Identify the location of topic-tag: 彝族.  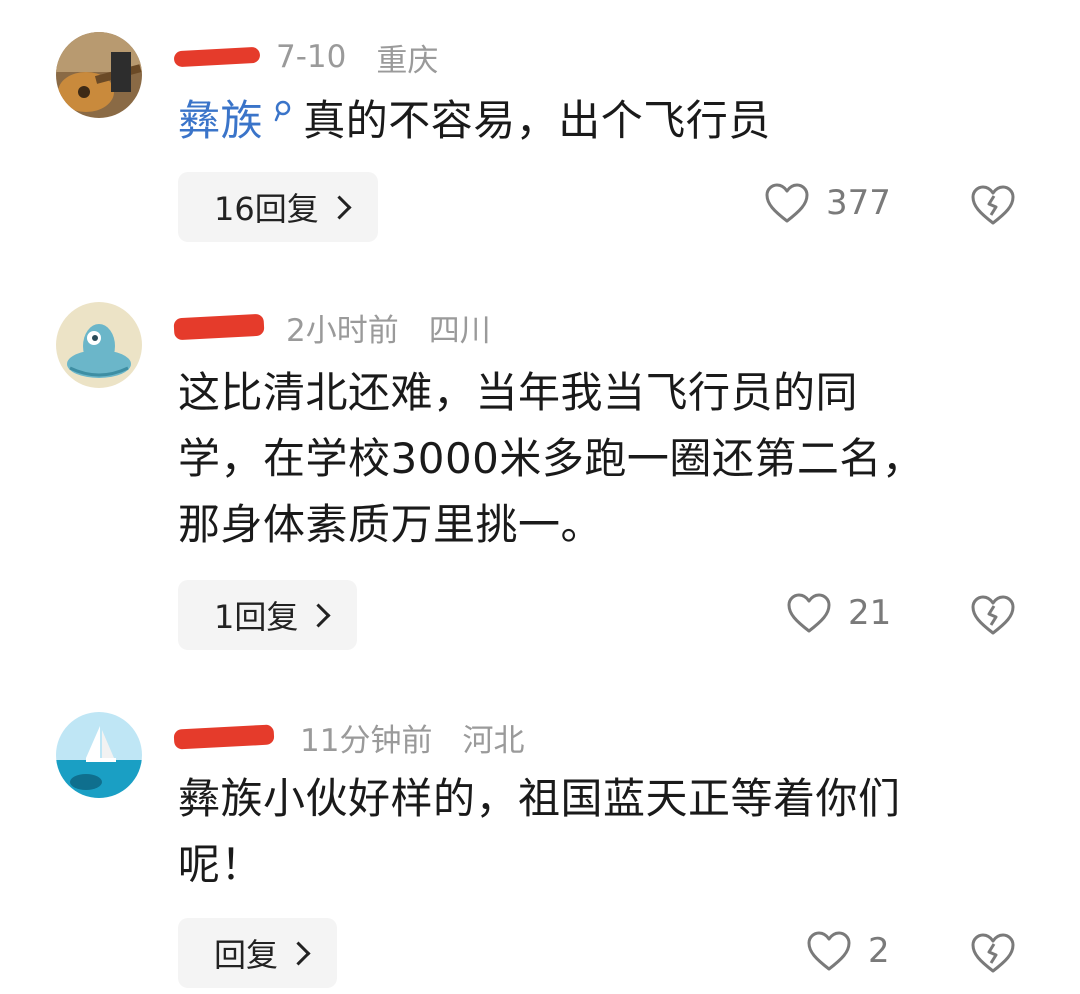
(240, 120).